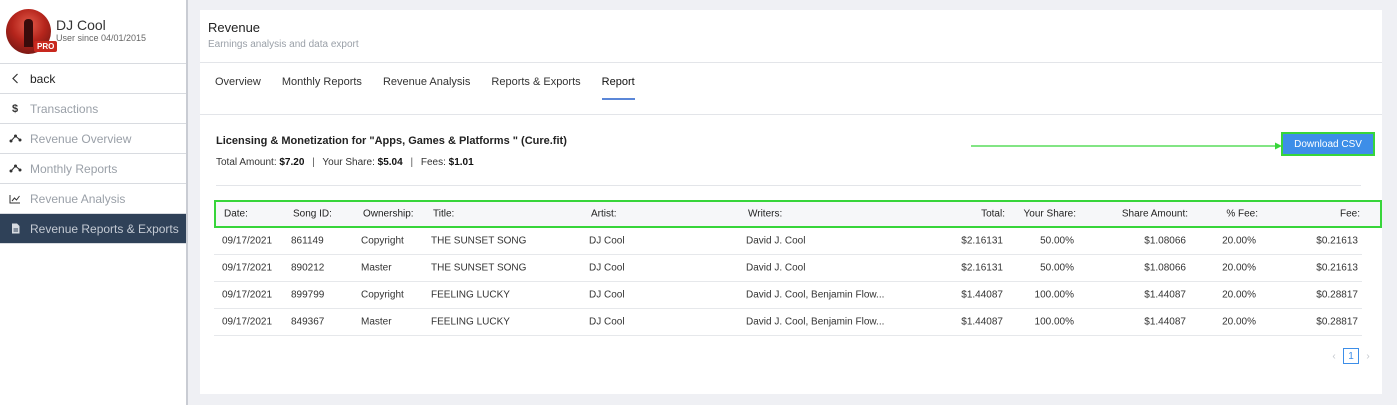  I want to click on tab-reports-exports: Reports & Exports, so click(535, 88).